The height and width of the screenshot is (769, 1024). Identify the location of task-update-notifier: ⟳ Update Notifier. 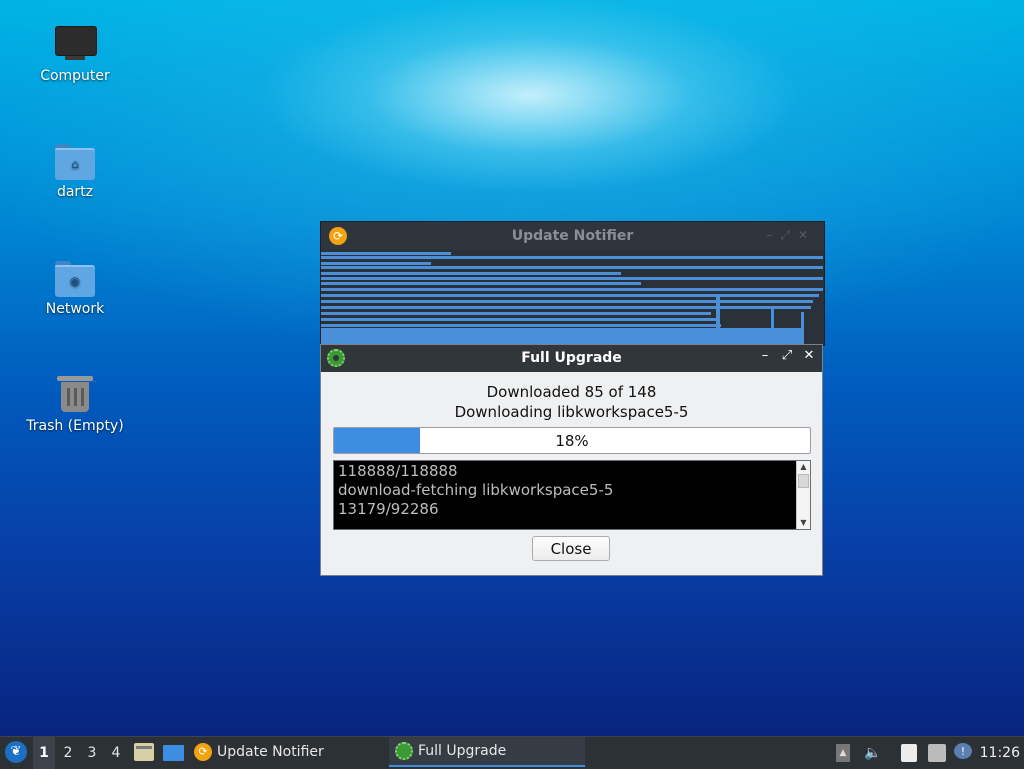
(289, 752).